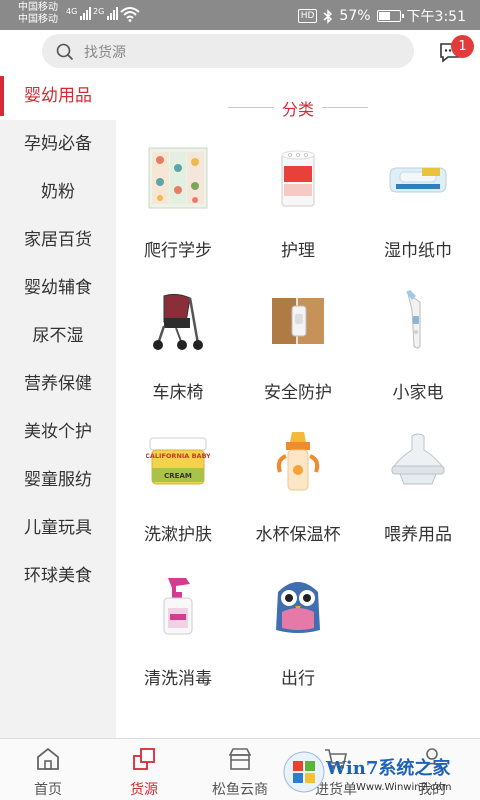 This screenshot has width=480, height=800. I want to click on net-type-2: 2G, so click(99, 11).